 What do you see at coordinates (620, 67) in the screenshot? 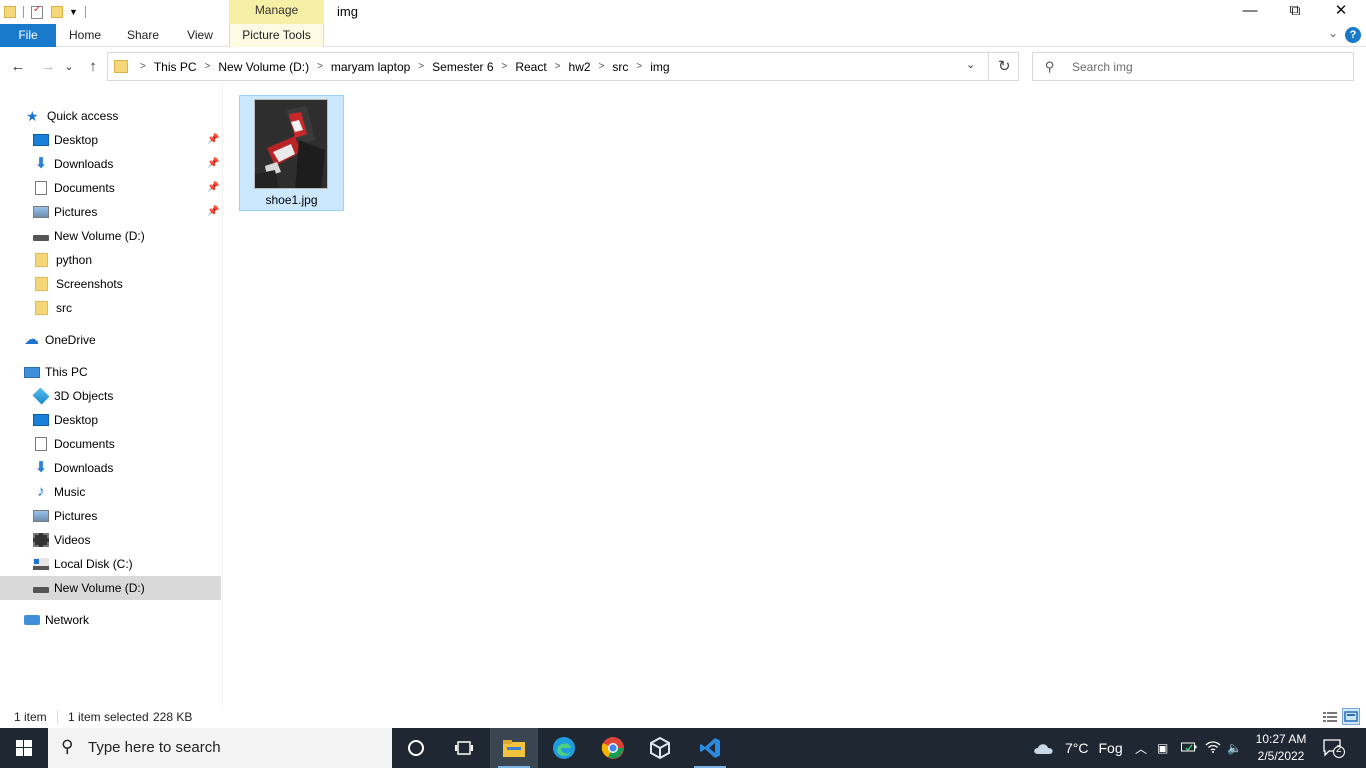
I see `crumb-src: src` at bounding box center [620, 67].